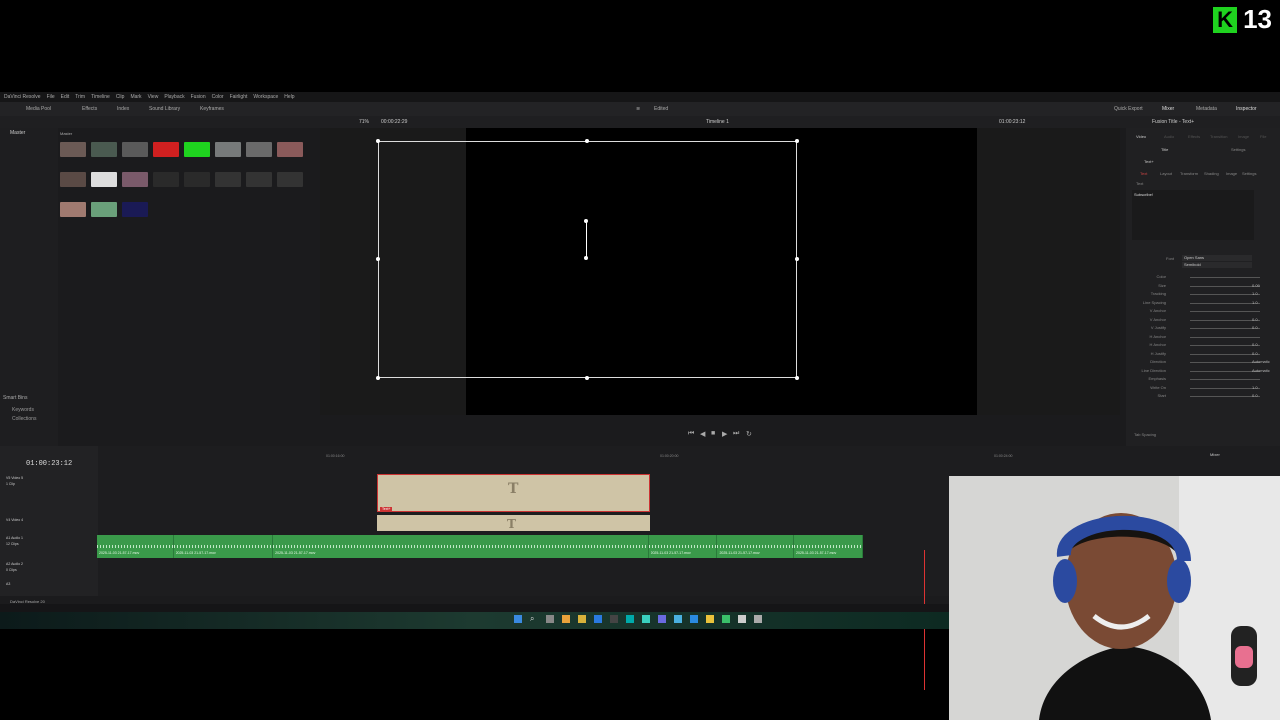 The width and height of the screenshot is (1280, 720). I want to click on tab-spacing-section: Tab Spacing, so click(1145, 434).